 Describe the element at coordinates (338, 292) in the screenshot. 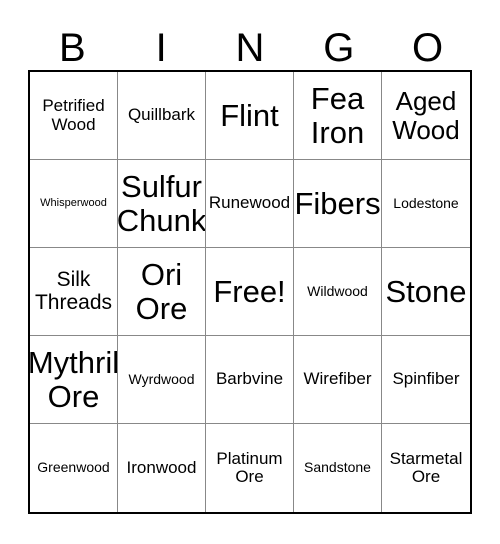

I see `bingo-cell: Wildwood` at that location.